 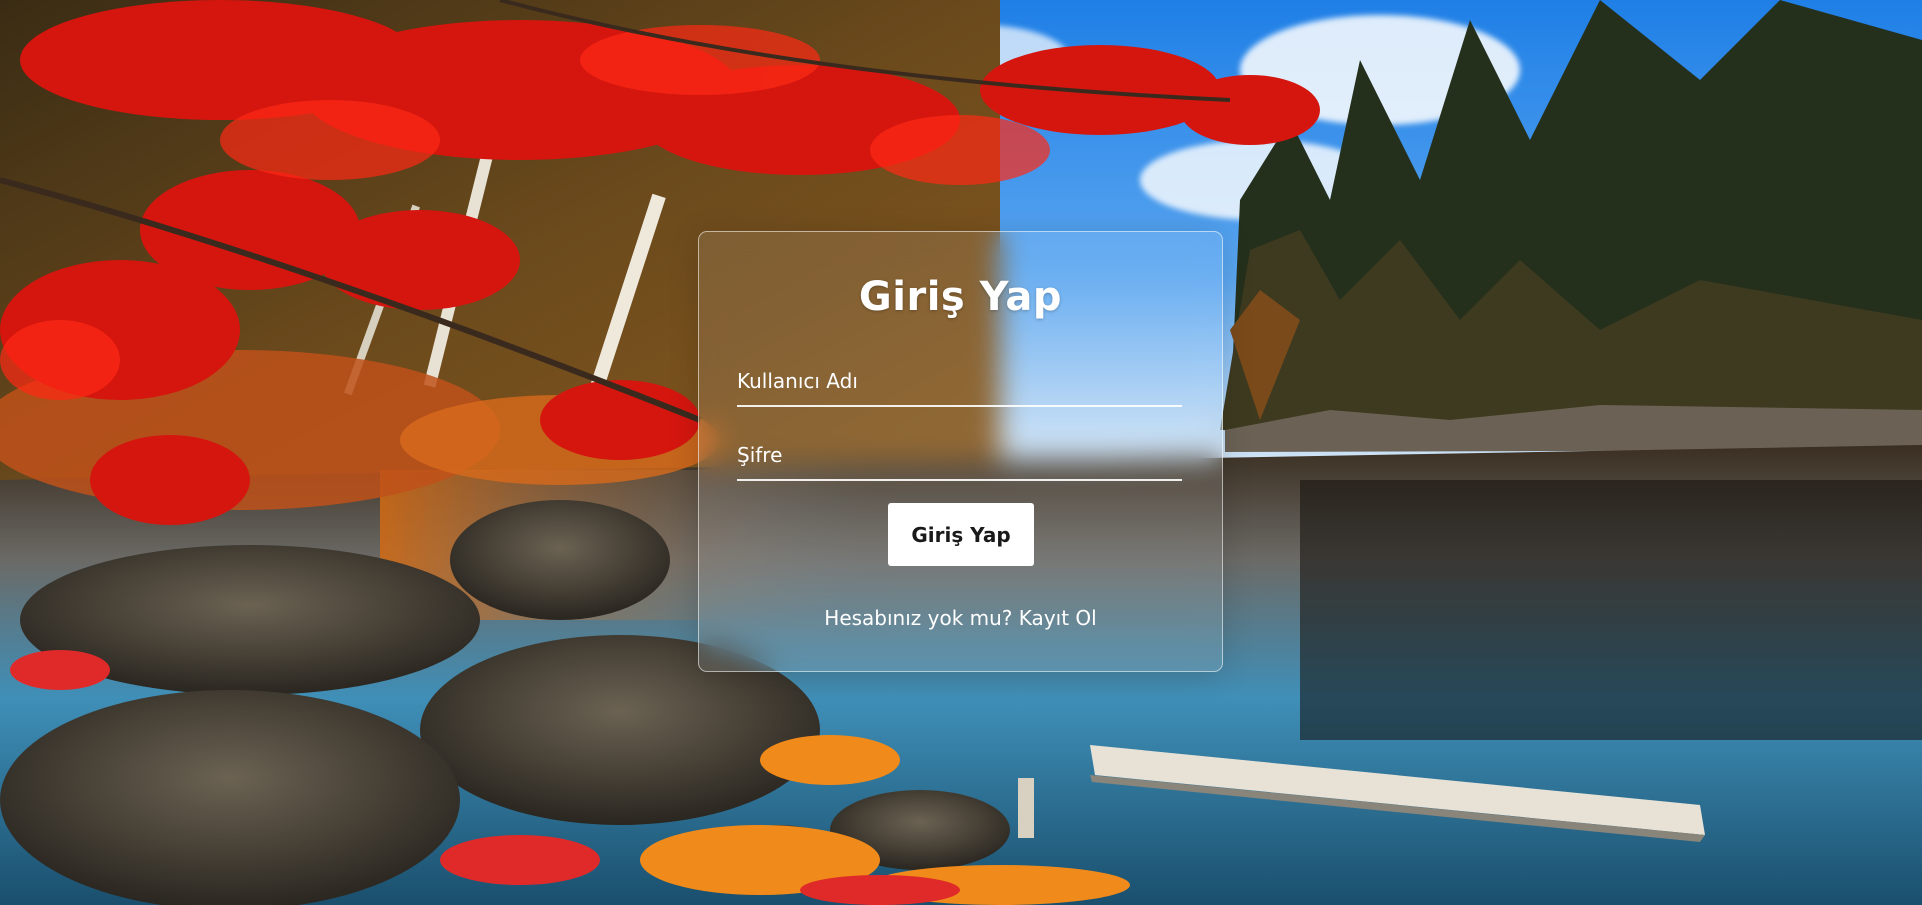 I want to click on signup-prompt: Hesabınız yok mu? Kayıt Ol, so click(x=960, y=618).